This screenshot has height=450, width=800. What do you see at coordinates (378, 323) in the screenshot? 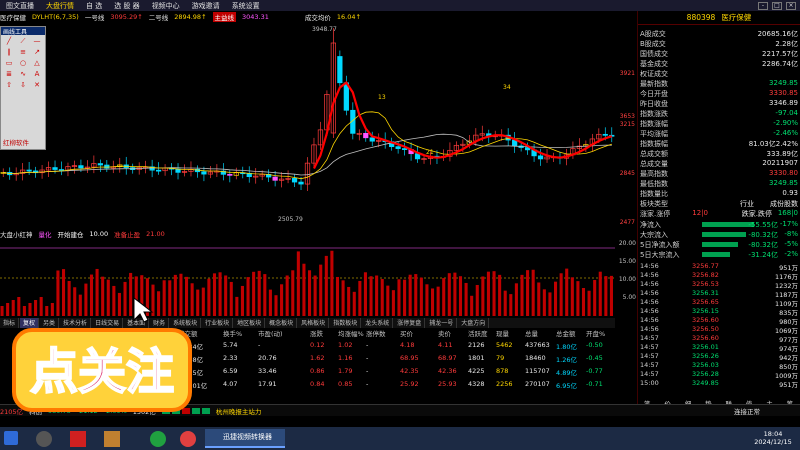
I see `tab-item: 龙头系统` at bounding box center [378, 323].